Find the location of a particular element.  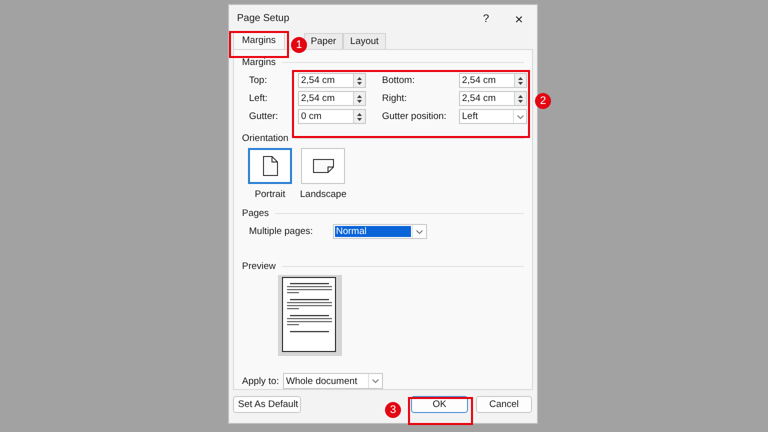

close-button: × is located at coordinates (519, 18).